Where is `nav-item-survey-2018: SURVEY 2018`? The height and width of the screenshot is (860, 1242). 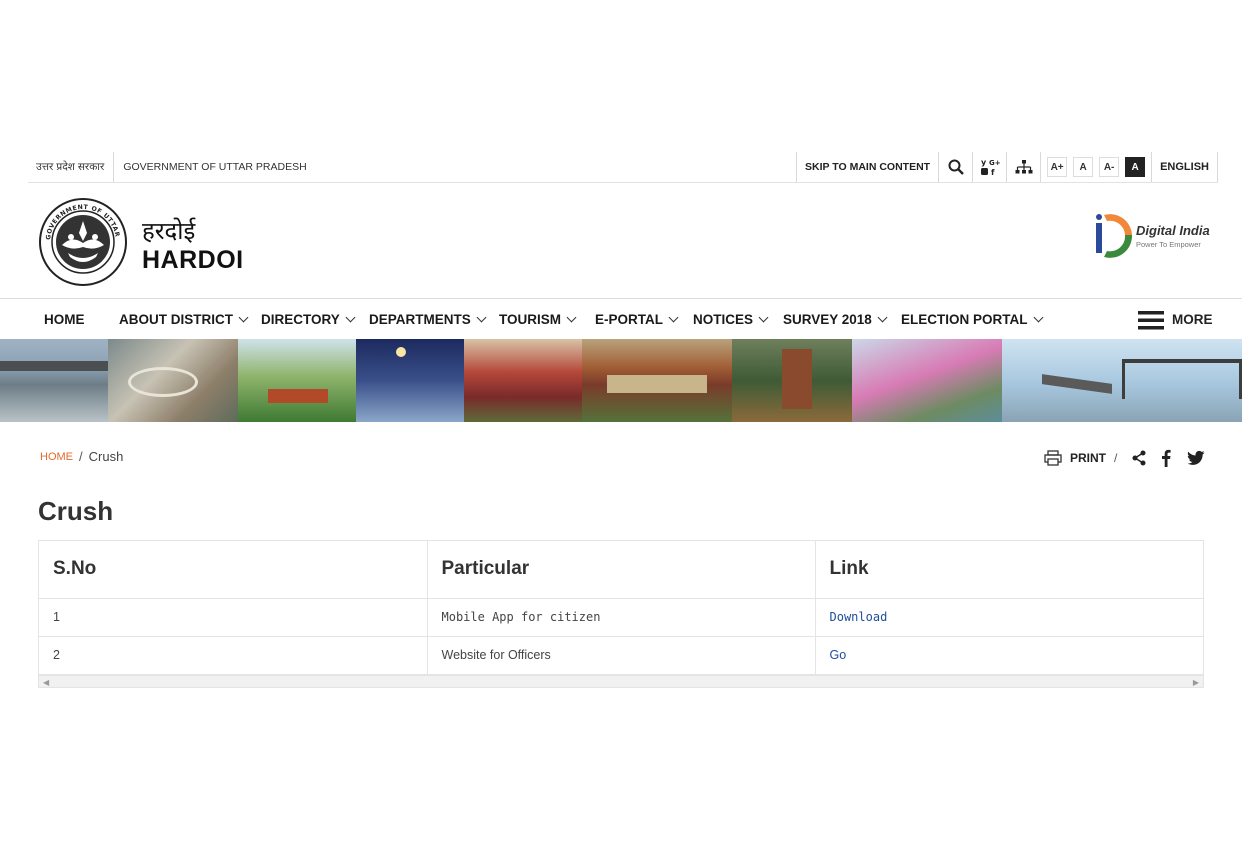
nav-item-survey-2018: SURVEY 2018 is located at coordinates (835, 319).